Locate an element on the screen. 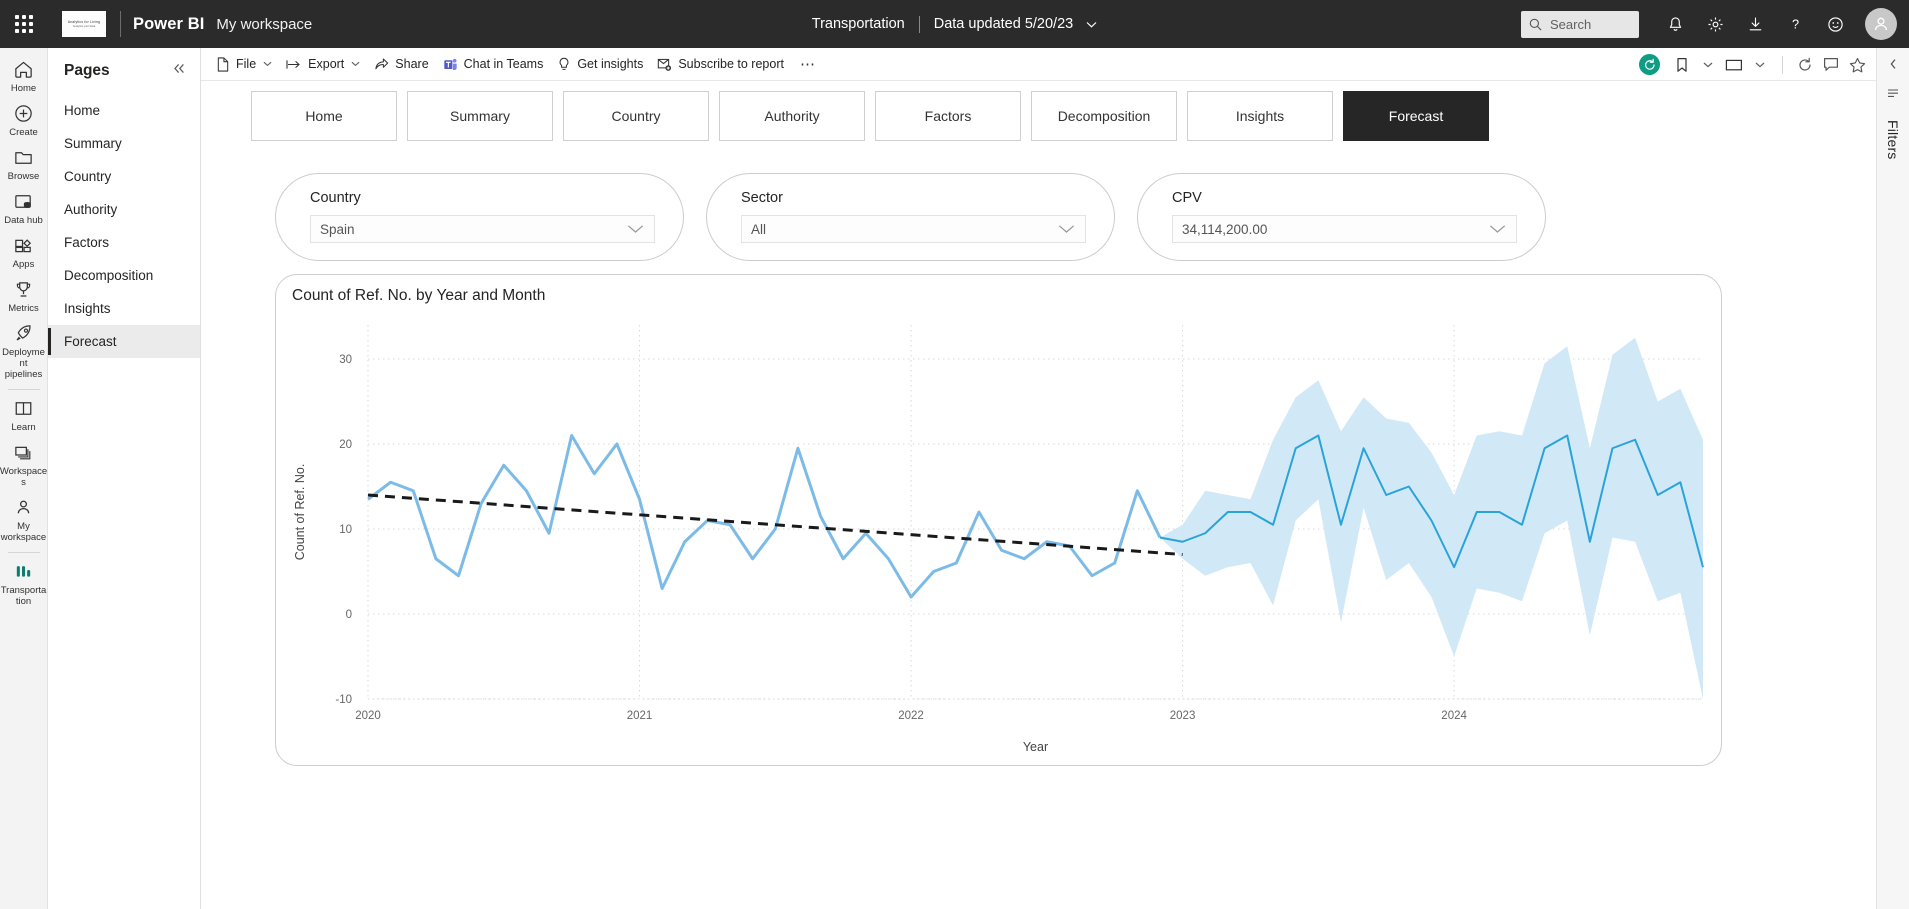  tab-insights: Insights is located at coordinates (1260, 116).